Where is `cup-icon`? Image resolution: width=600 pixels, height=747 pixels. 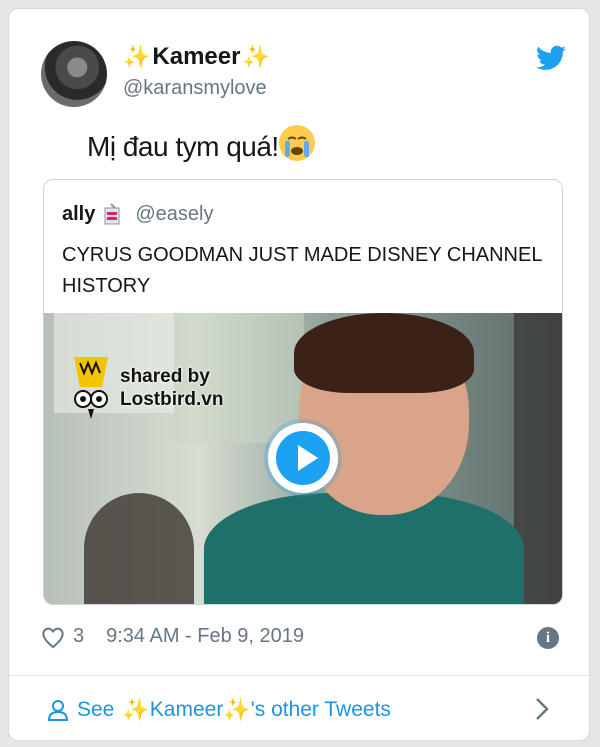
cup-icon is located at coordinates (112, 214).